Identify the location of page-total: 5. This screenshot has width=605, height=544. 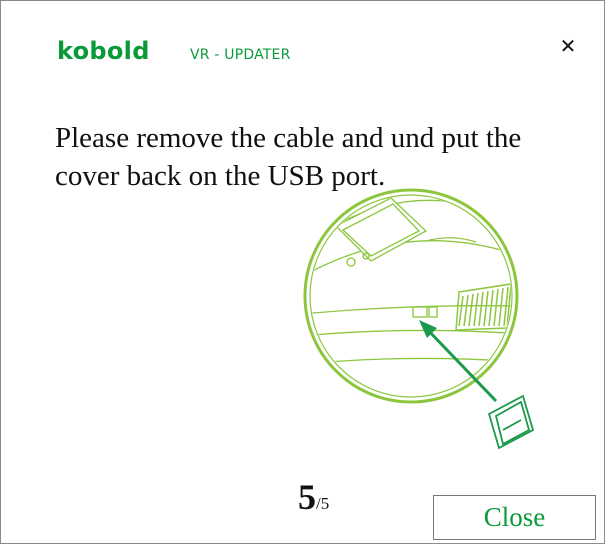
(325, 503).